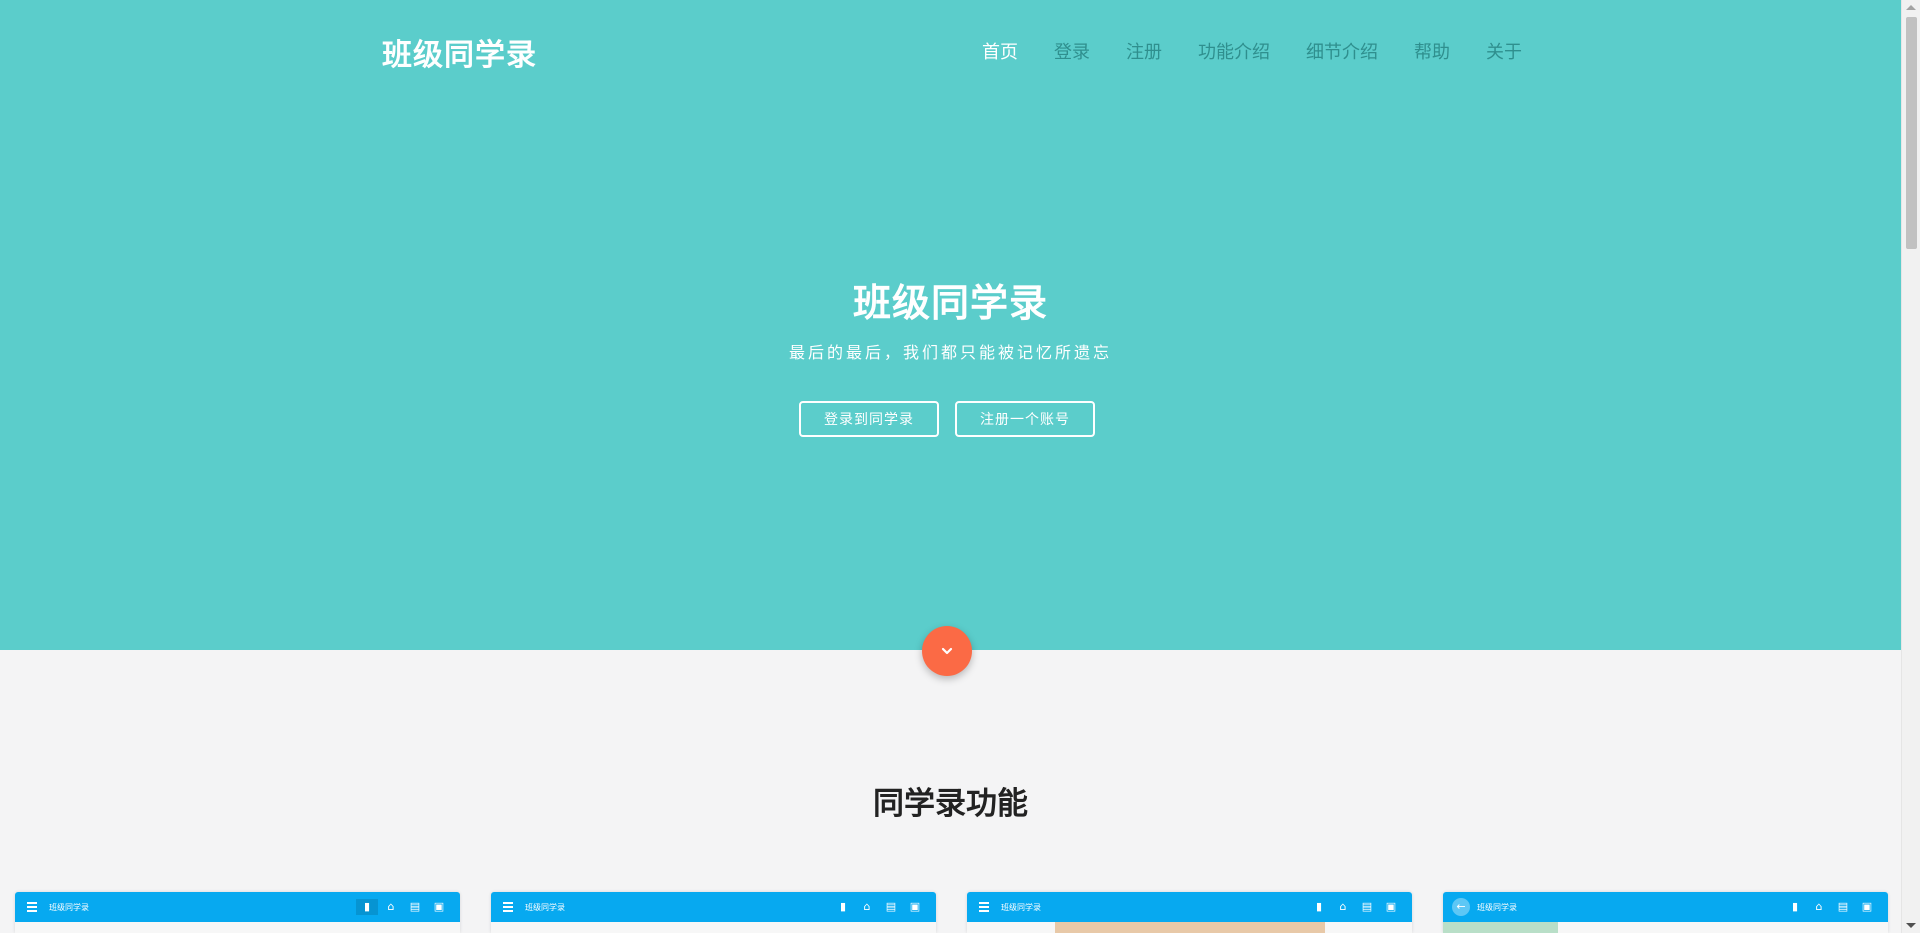 The height and width of the screenshot is (933, 1920). Describe the element at coordinates (950, 352) in the screenshot. I see `hero-subtitle: 最后的最后，我们都只能被记忆所遗忘` at that location.